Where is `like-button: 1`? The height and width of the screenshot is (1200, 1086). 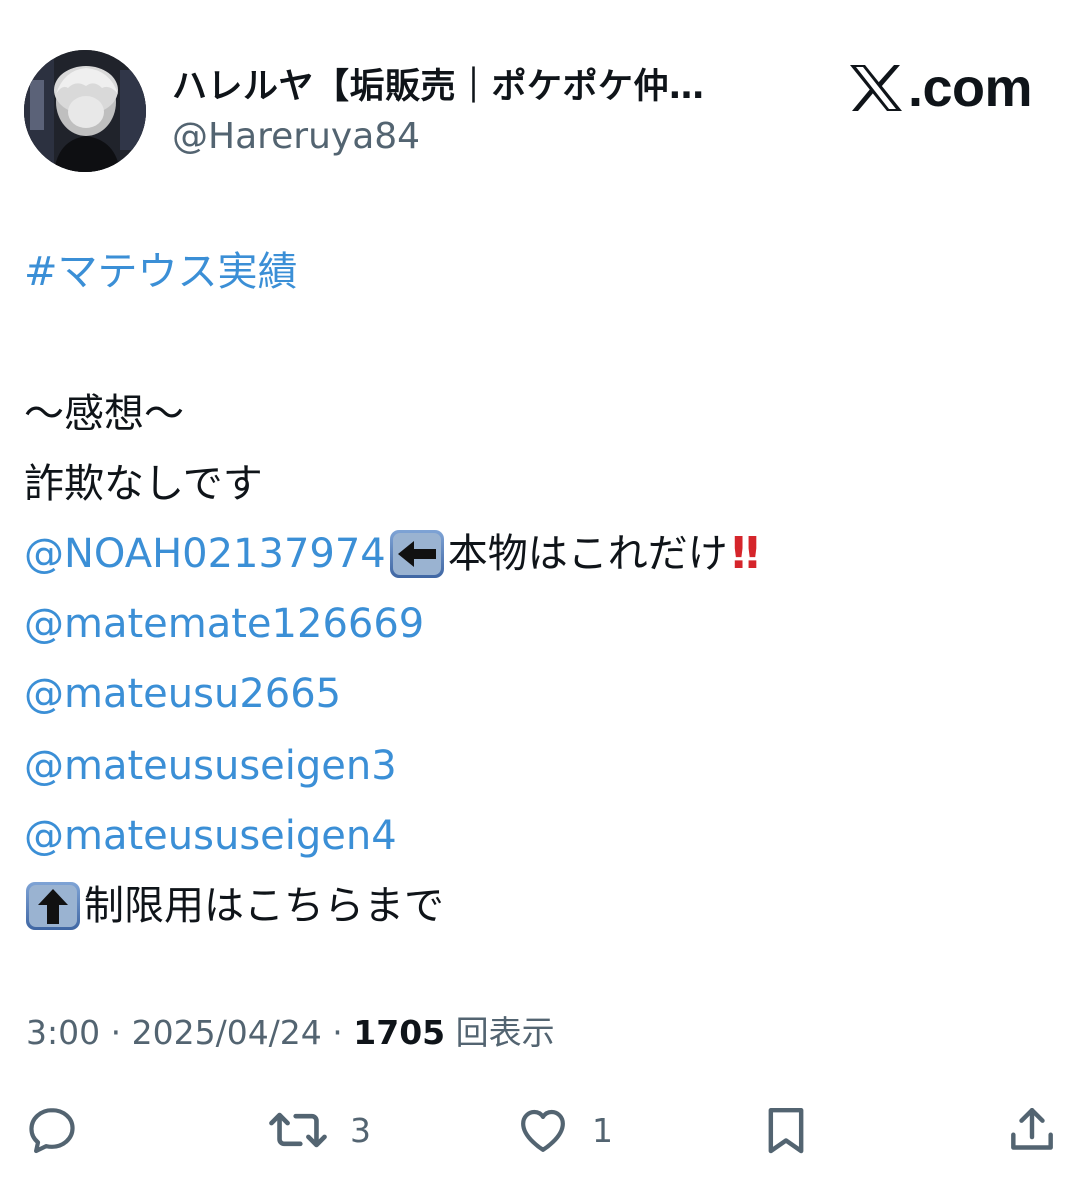
like-button: 1 is located at coordinates (563, 1130).